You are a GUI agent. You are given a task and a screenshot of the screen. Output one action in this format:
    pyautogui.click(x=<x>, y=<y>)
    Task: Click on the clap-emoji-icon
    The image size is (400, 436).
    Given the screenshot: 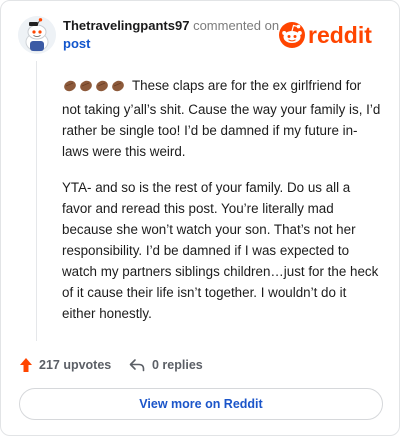 What is the action you would take?
    pyautogui.click(x=95, y=88)
    